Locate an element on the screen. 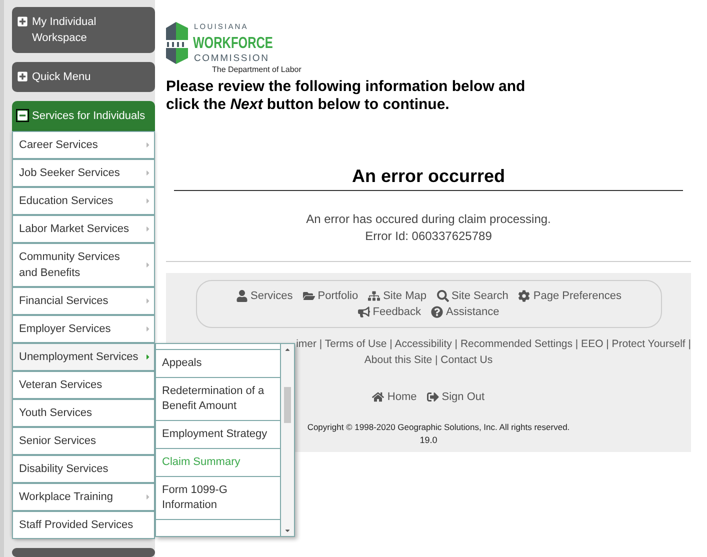  error-id: Error Id: 060337625789 is located at coordinates (428, 236).